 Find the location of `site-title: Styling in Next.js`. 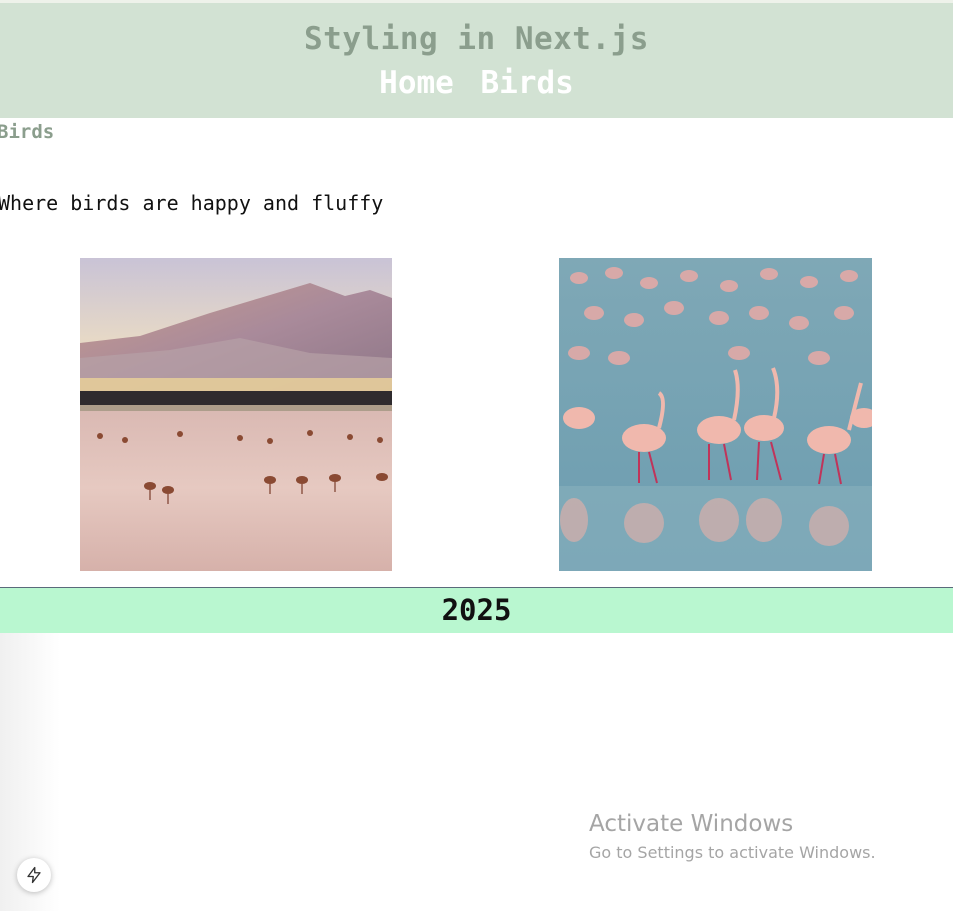

site-title: Styling in Next.js is located at coordinates (476, 39).